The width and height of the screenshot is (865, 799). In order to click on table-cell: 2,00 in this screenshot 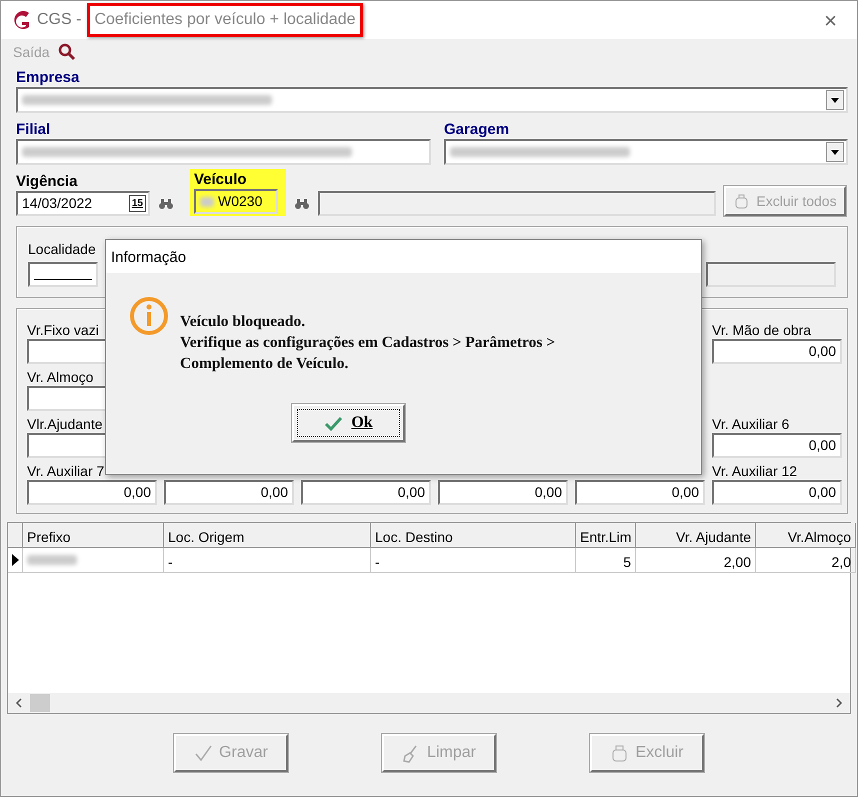, I will do `click(696, 560)`.